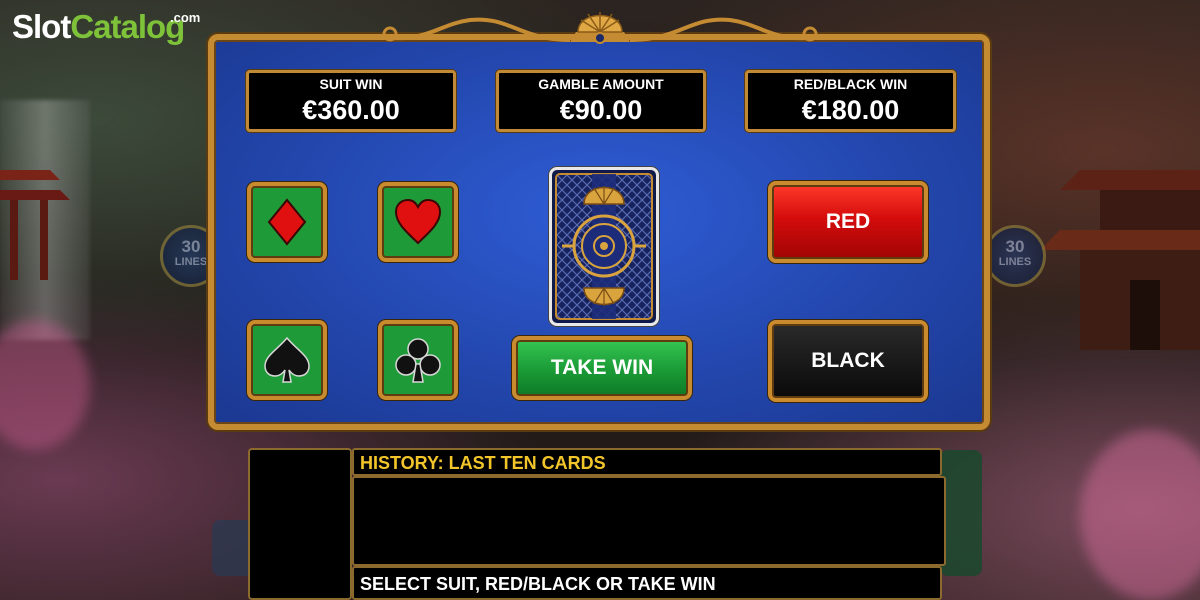 This screenshot has width=1200, height=600. Describe the element at coordinates (351, 110) in the screenshot. I see `suit-win-value: €360.00` at that location.